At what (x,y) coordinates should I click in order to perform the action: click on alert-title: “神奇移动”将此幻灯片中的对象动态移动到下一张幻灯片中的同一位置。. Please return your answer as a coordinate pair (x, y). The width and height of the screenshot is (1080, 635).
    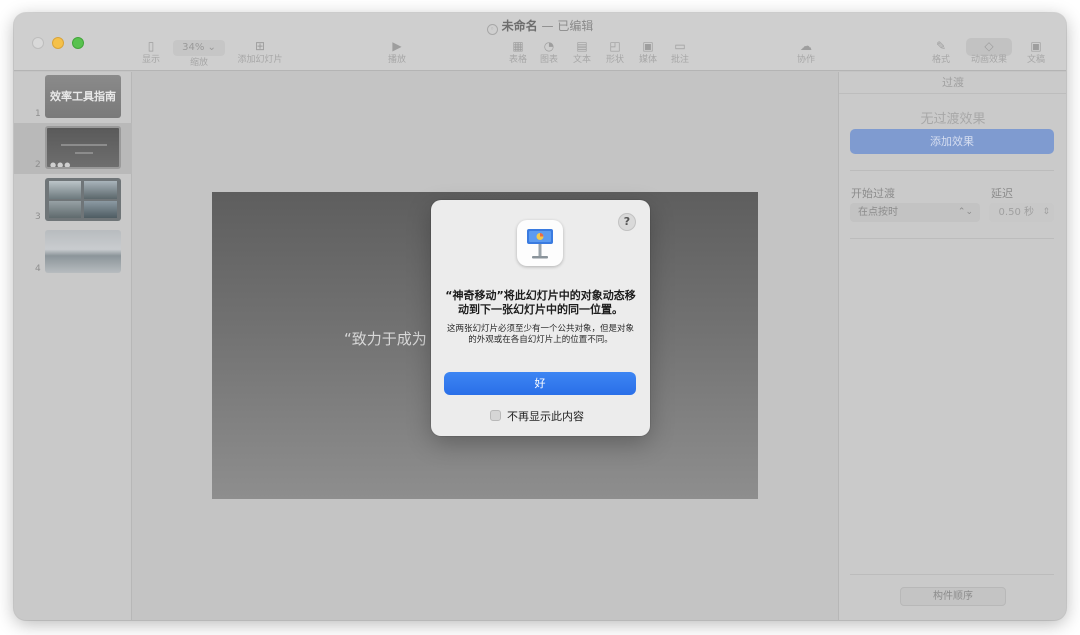
    Looking at the image, I should click on (540, 302).